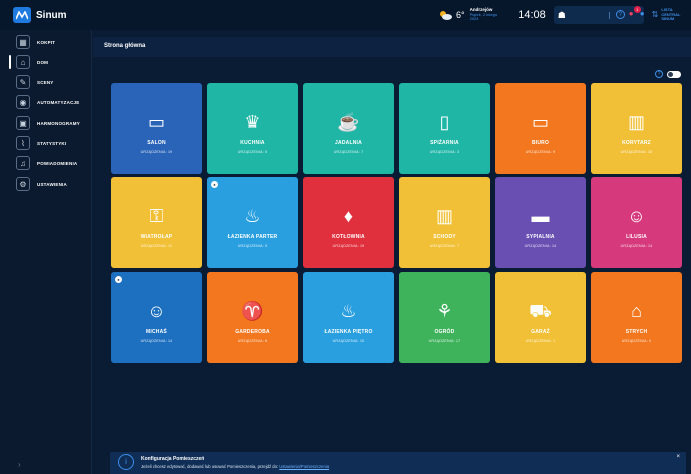 The height and width of the screenshot is (474, 691). What do you see at coordinates (156, 332) in the screenshot?
I see `room-name: MICHAŚ` at bounding box center [156, 332].